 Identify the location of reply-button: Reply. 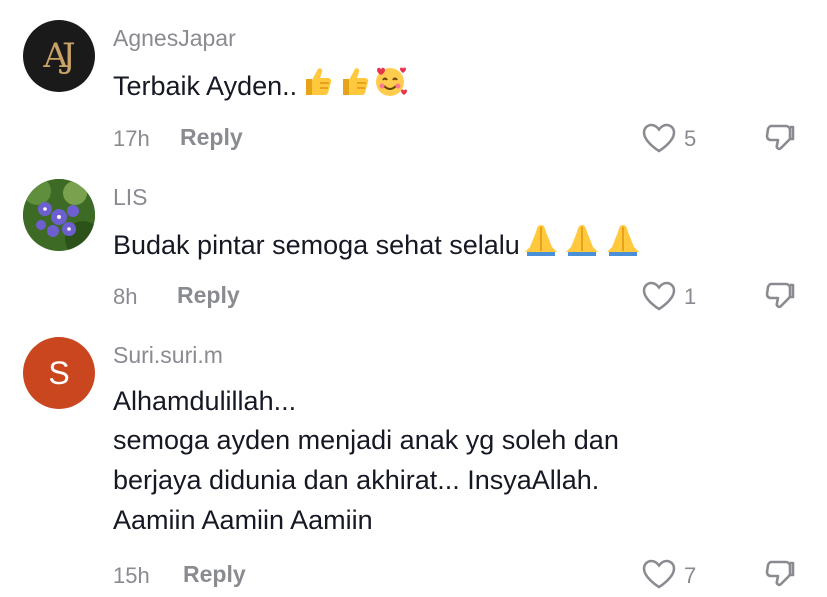
(214, 574).